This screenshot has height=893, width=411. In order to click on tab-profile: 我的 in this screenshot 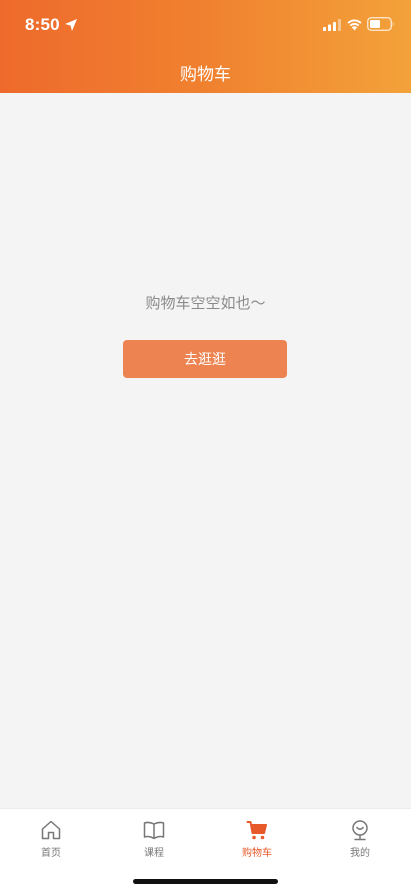, I will do `click(360, 839)`.